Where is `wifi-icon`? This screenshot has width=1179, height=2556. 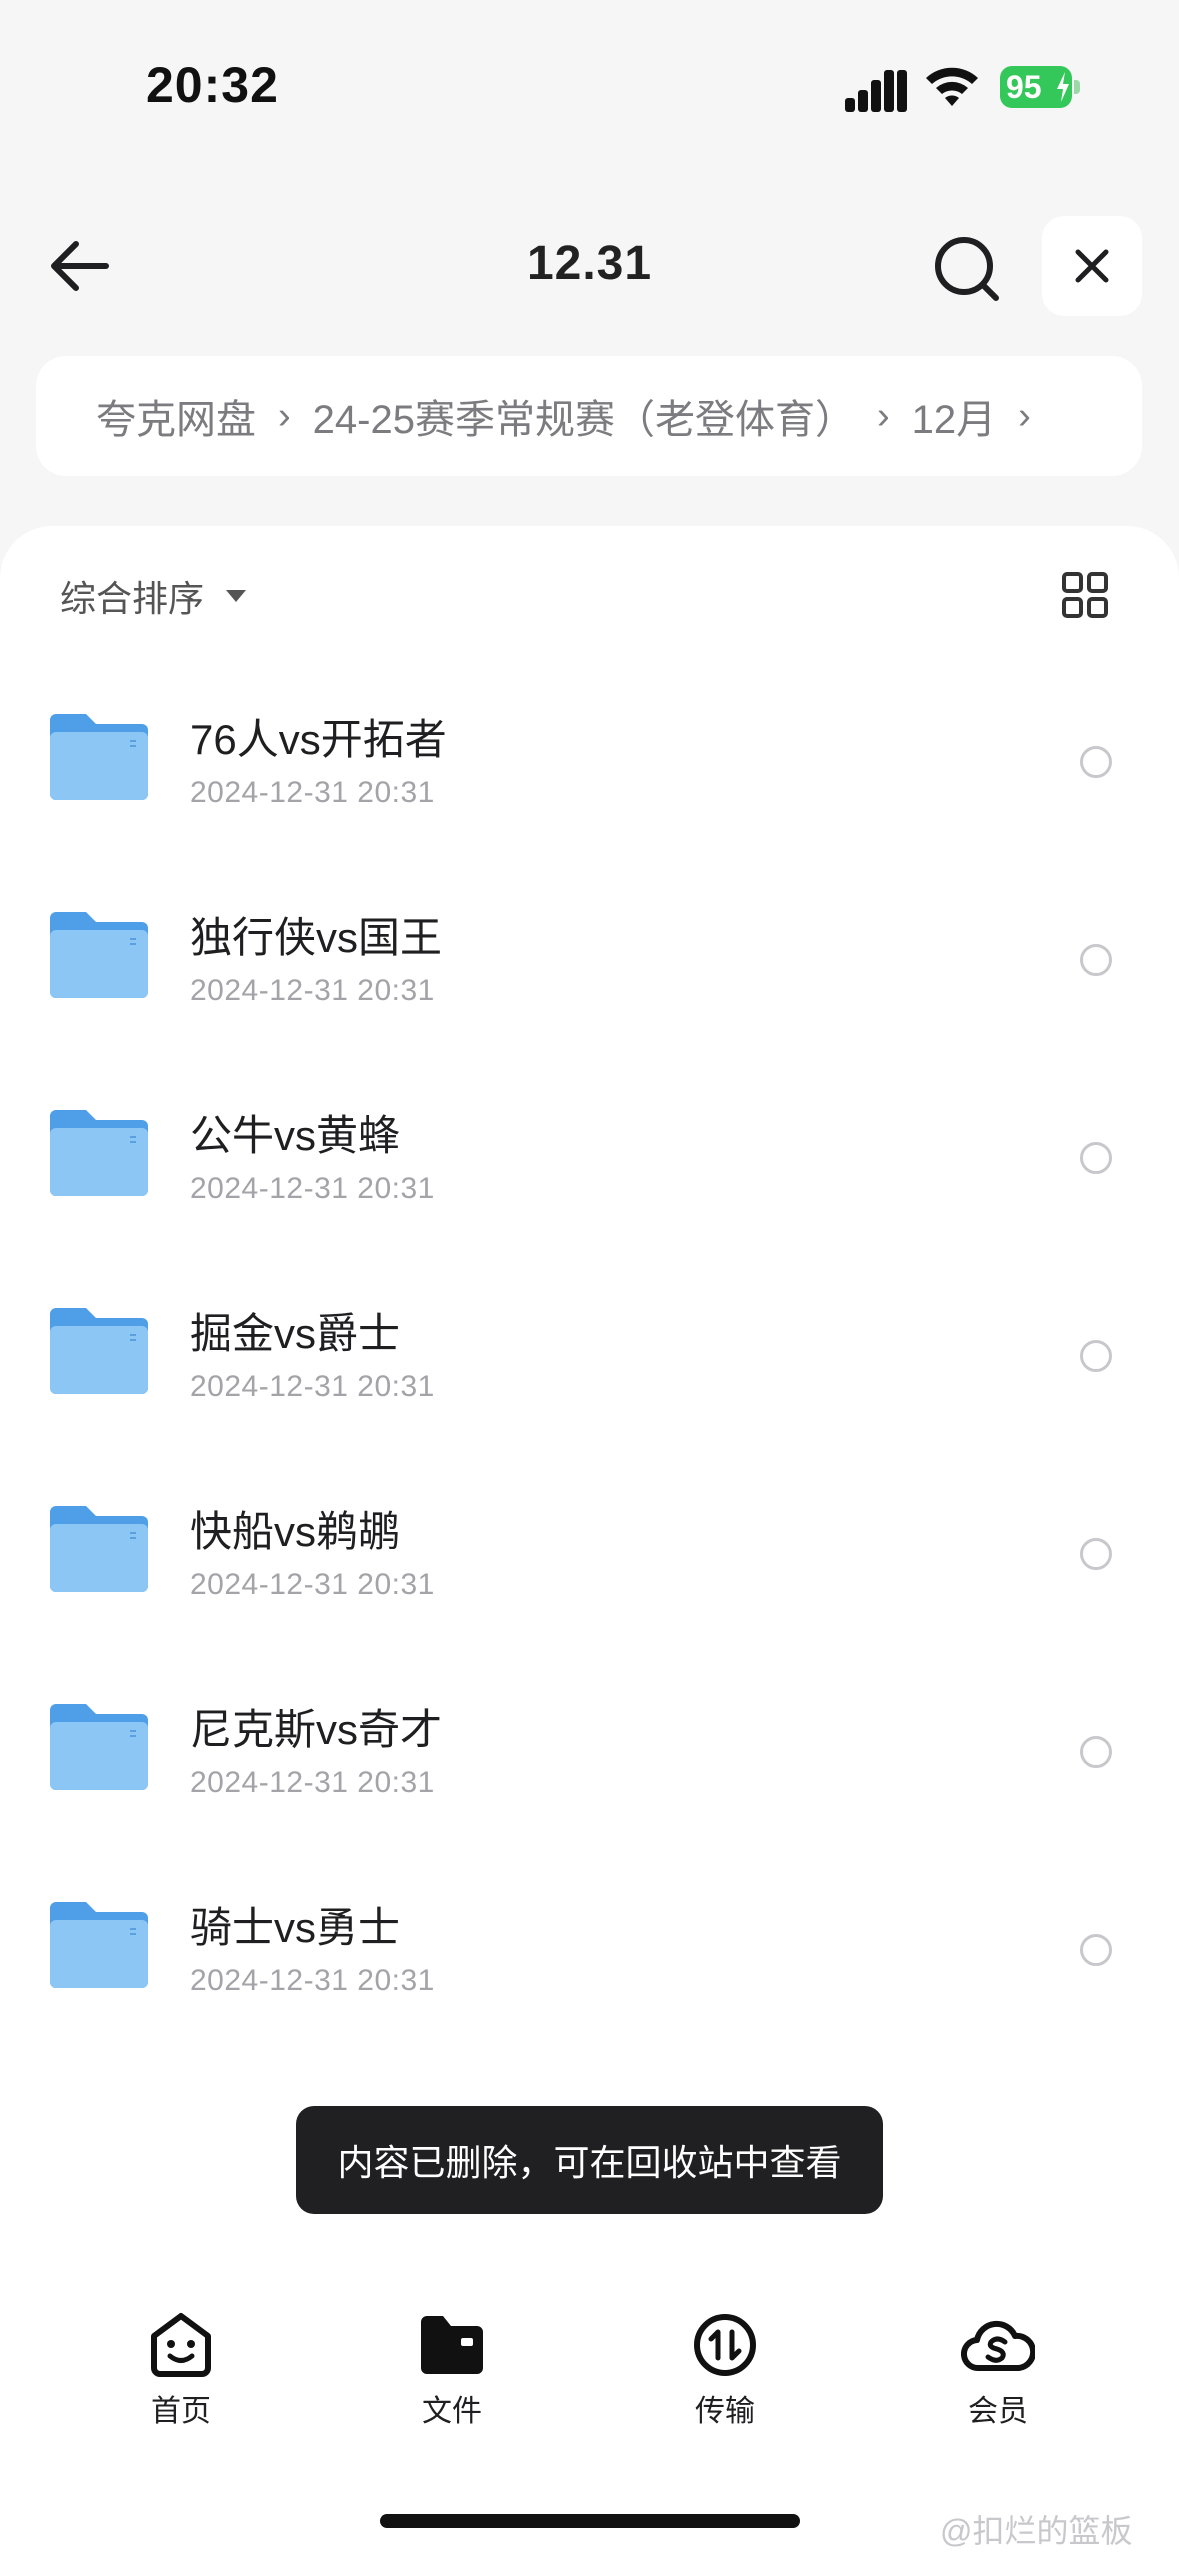 wifi-icon is located at coordinates (952, 86).